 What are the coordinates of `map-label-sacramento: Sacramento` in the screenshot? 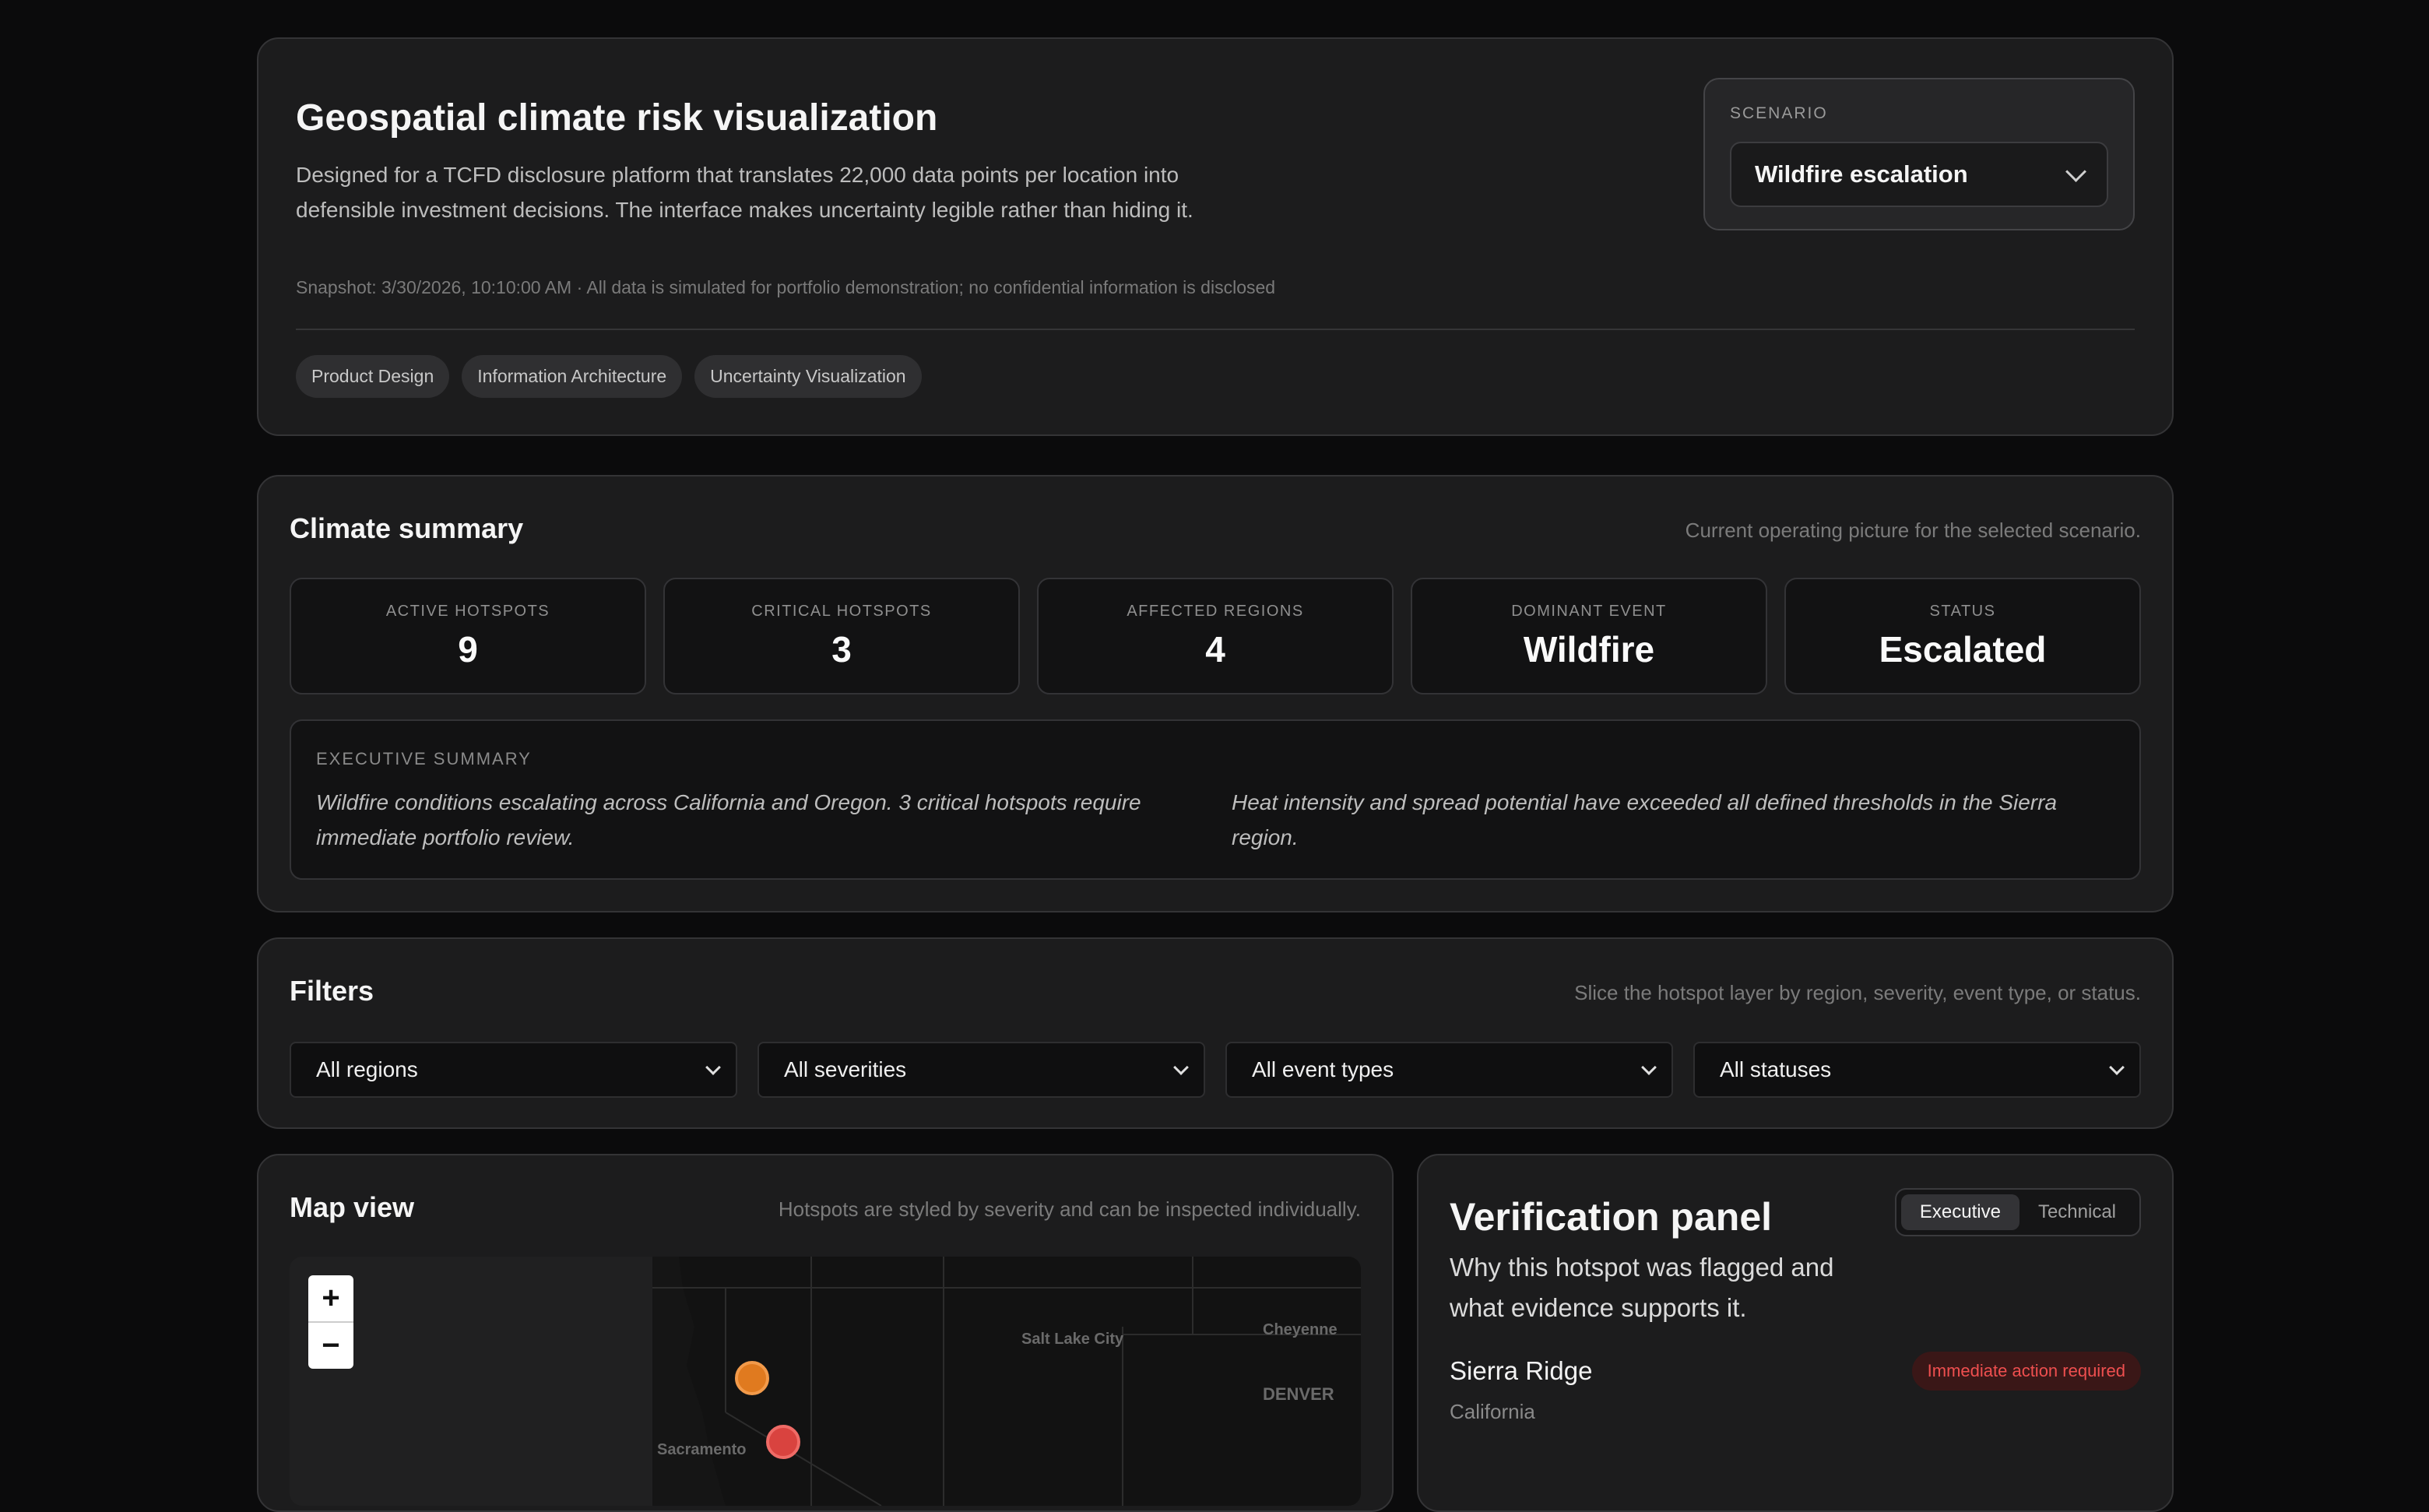 It's located at (702, 1450).